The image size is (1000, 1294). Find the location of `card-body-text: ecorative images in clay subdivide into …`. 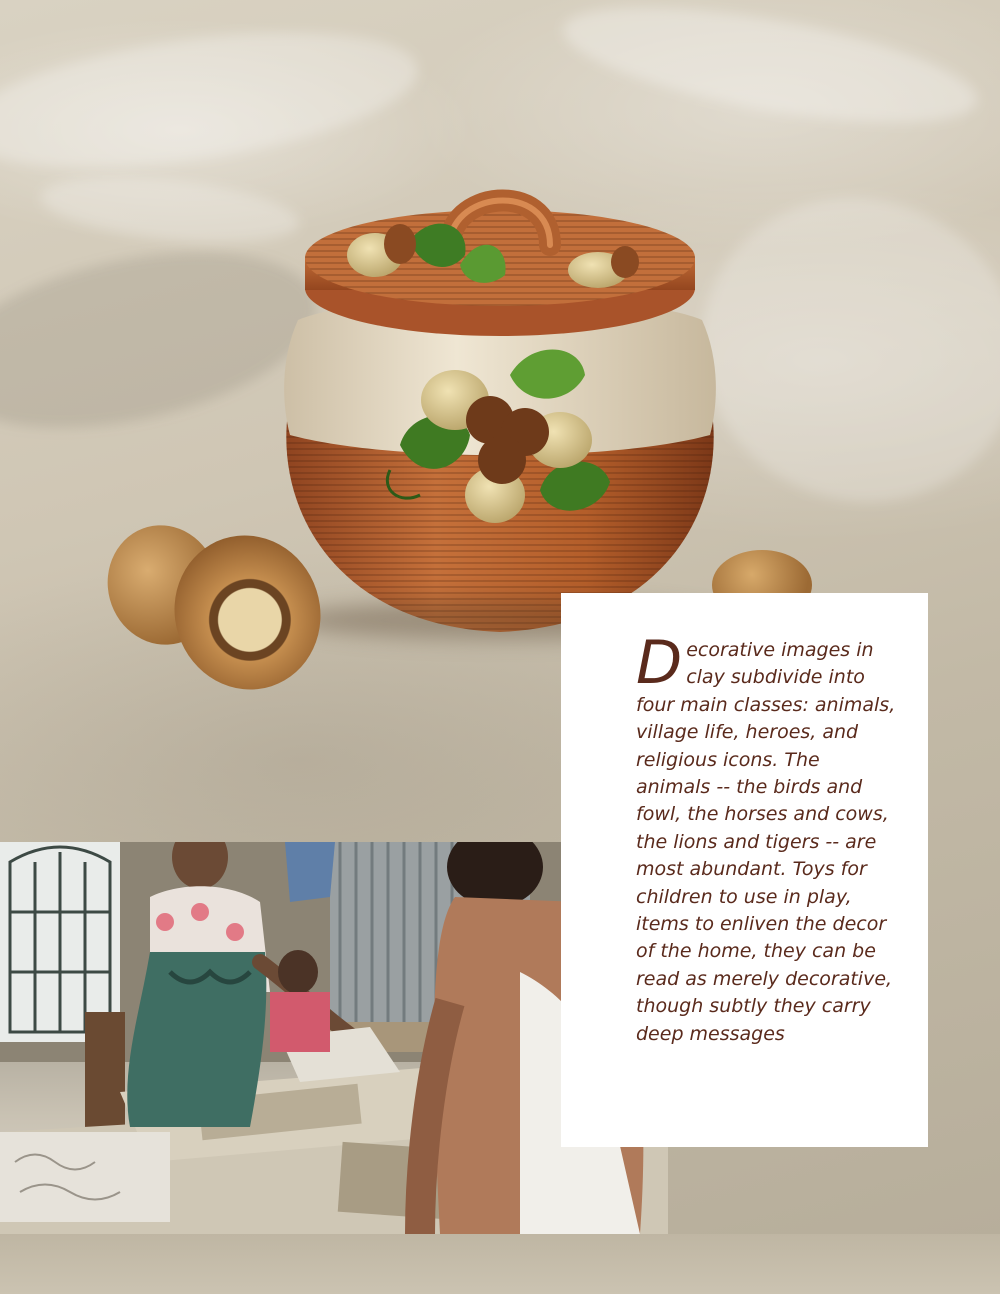

card-body-text: ecorative images in clay subdivide into … is located at coordinates (766, 842).